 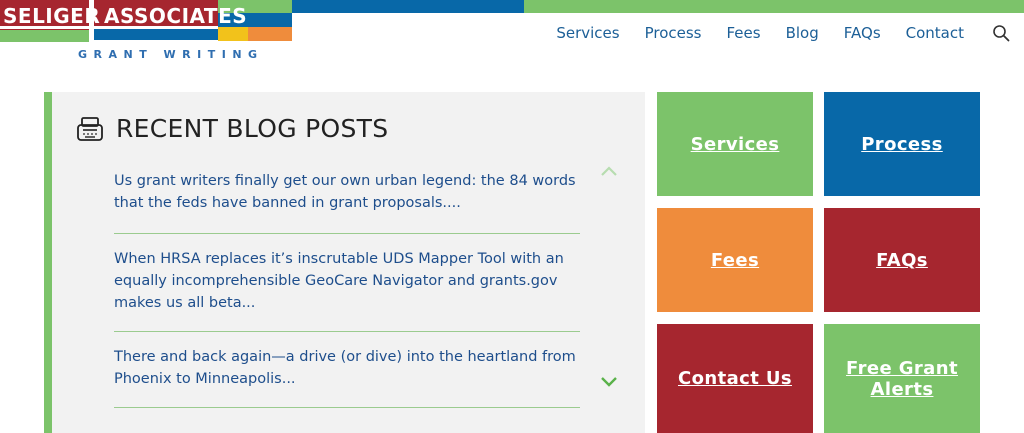 What do you see at coordinates (802, 33) in the screenshot?
I see `nav-item-blog: Blog` at bounding box center [802, 33].